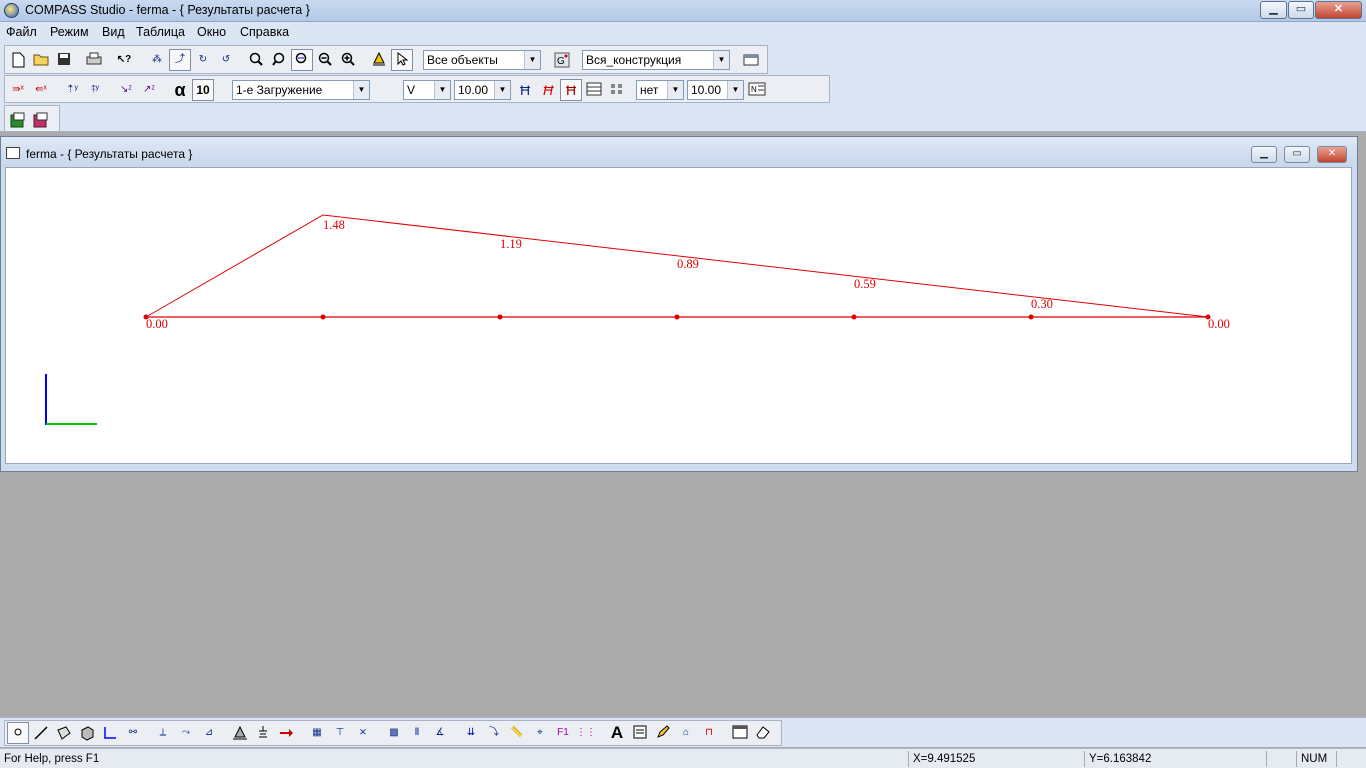  I want to click on value-label-4: 0.59, so click(865, 284).